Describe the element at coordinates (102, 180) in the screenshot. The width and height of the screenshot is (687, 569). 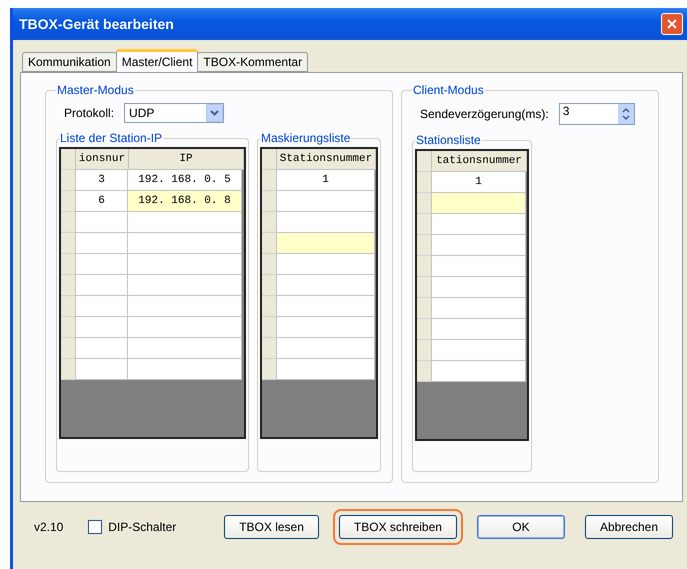
I see `table-cell: 3` at that location.